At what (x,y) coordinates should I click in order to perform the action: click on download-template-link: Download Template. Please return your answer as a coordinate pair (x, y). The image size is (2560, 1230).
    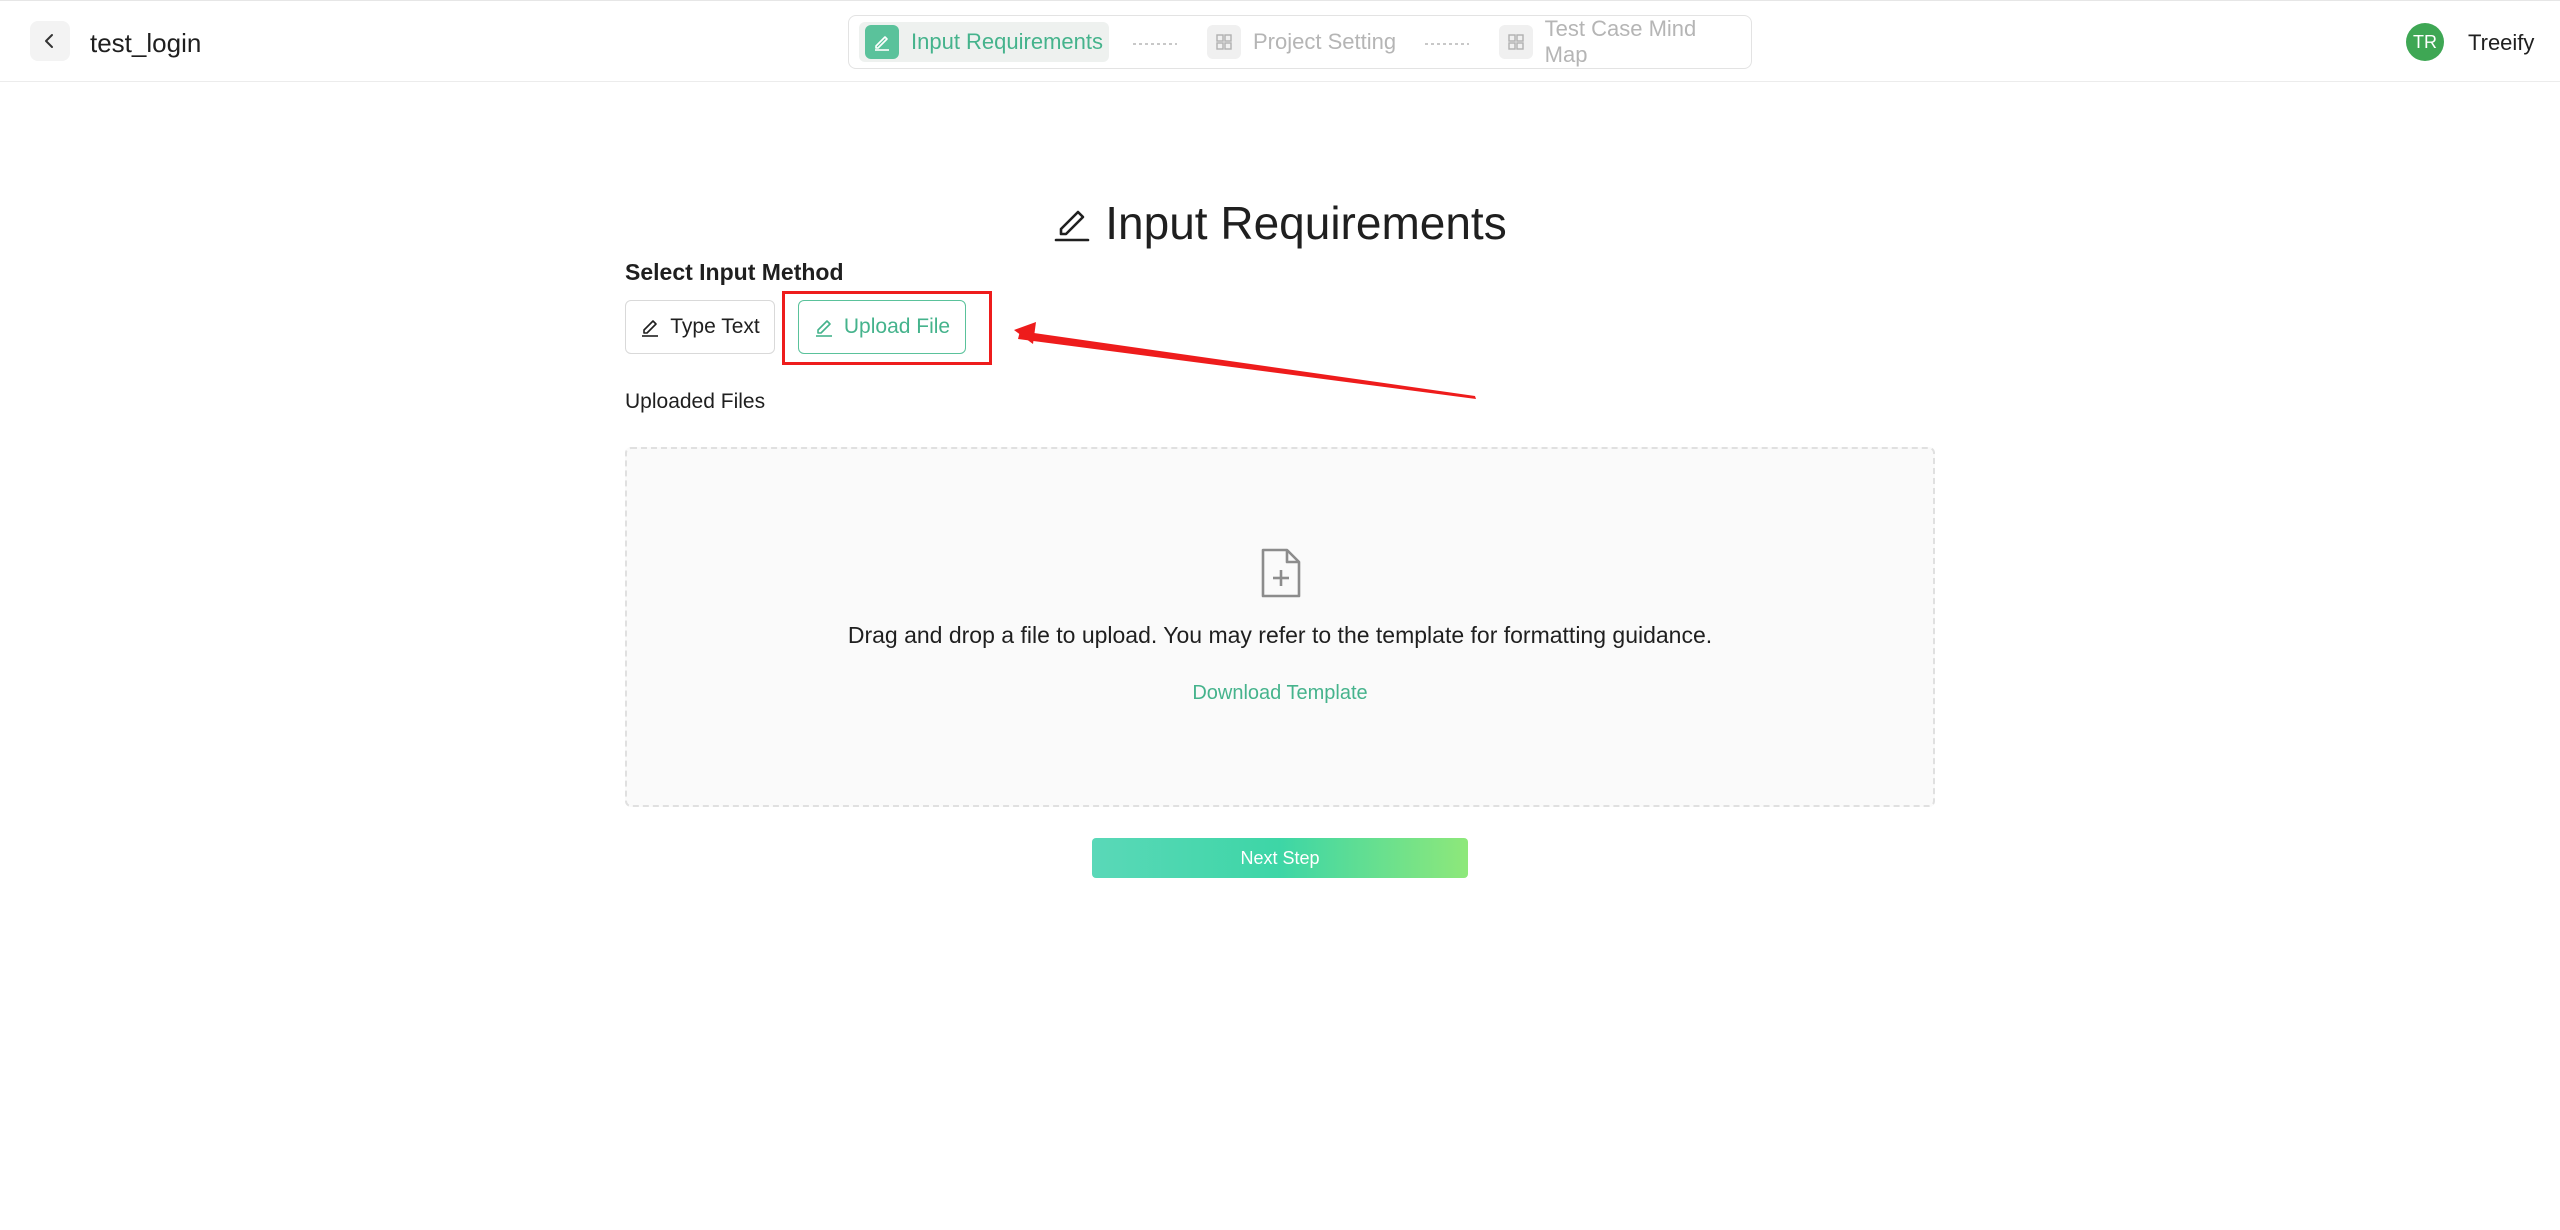
    Looking at the image, I should click on (1280, 693).